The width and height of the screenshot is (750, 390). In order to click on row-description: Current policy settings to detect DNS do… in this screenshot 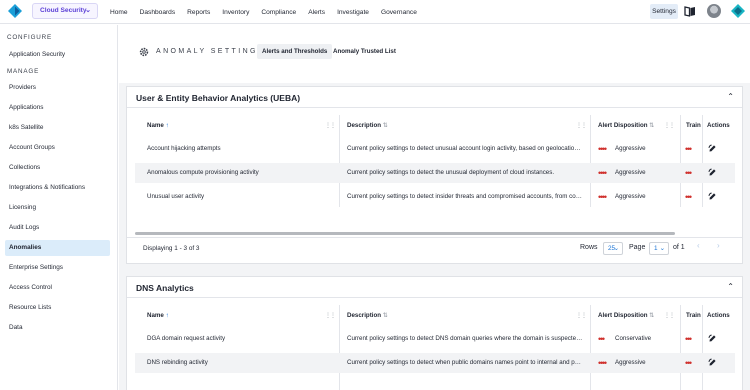, I will do `click(465, 338)`.